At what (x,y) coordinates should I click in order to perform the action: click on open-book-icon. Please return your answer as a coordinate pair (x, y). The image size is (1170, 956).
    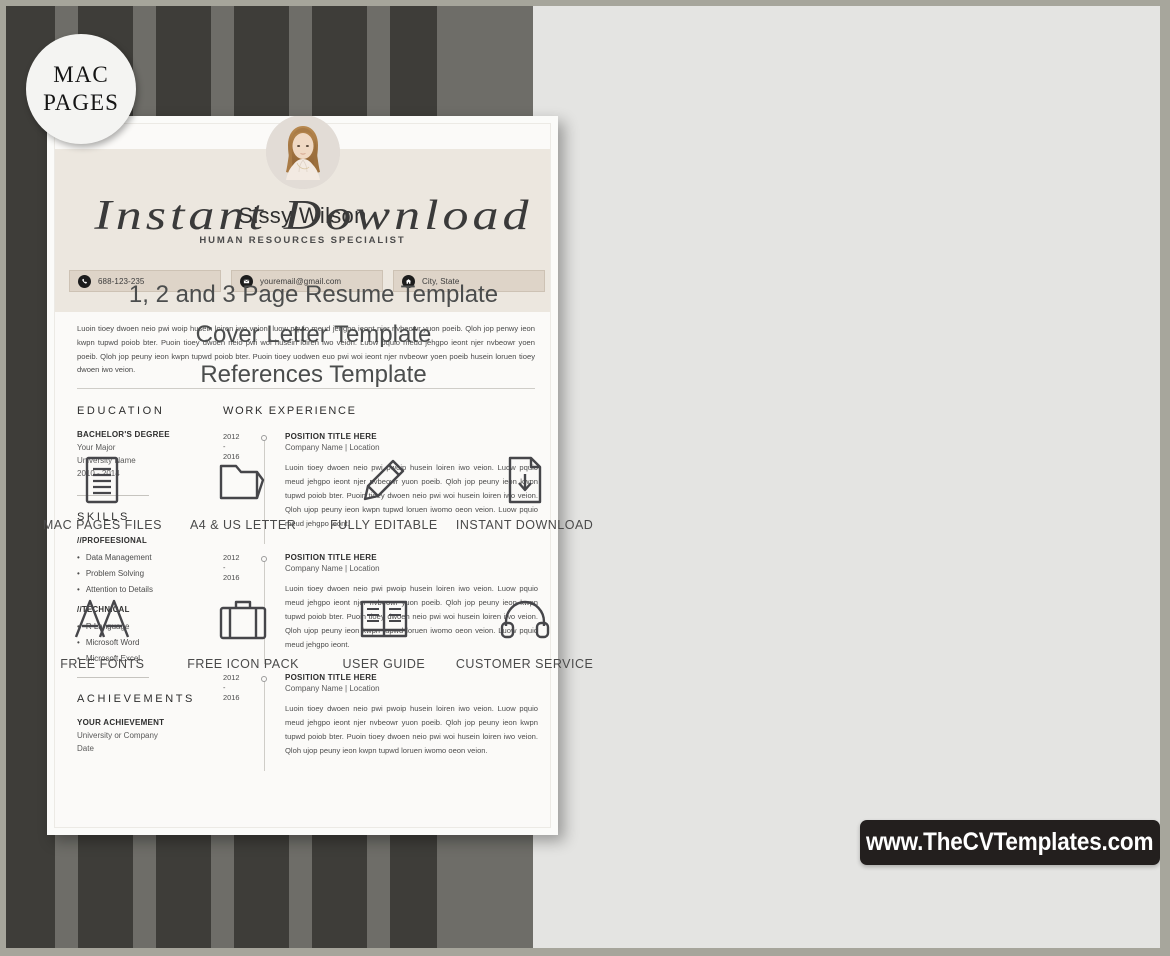
    Looking at the image, I should click on (384, 619).